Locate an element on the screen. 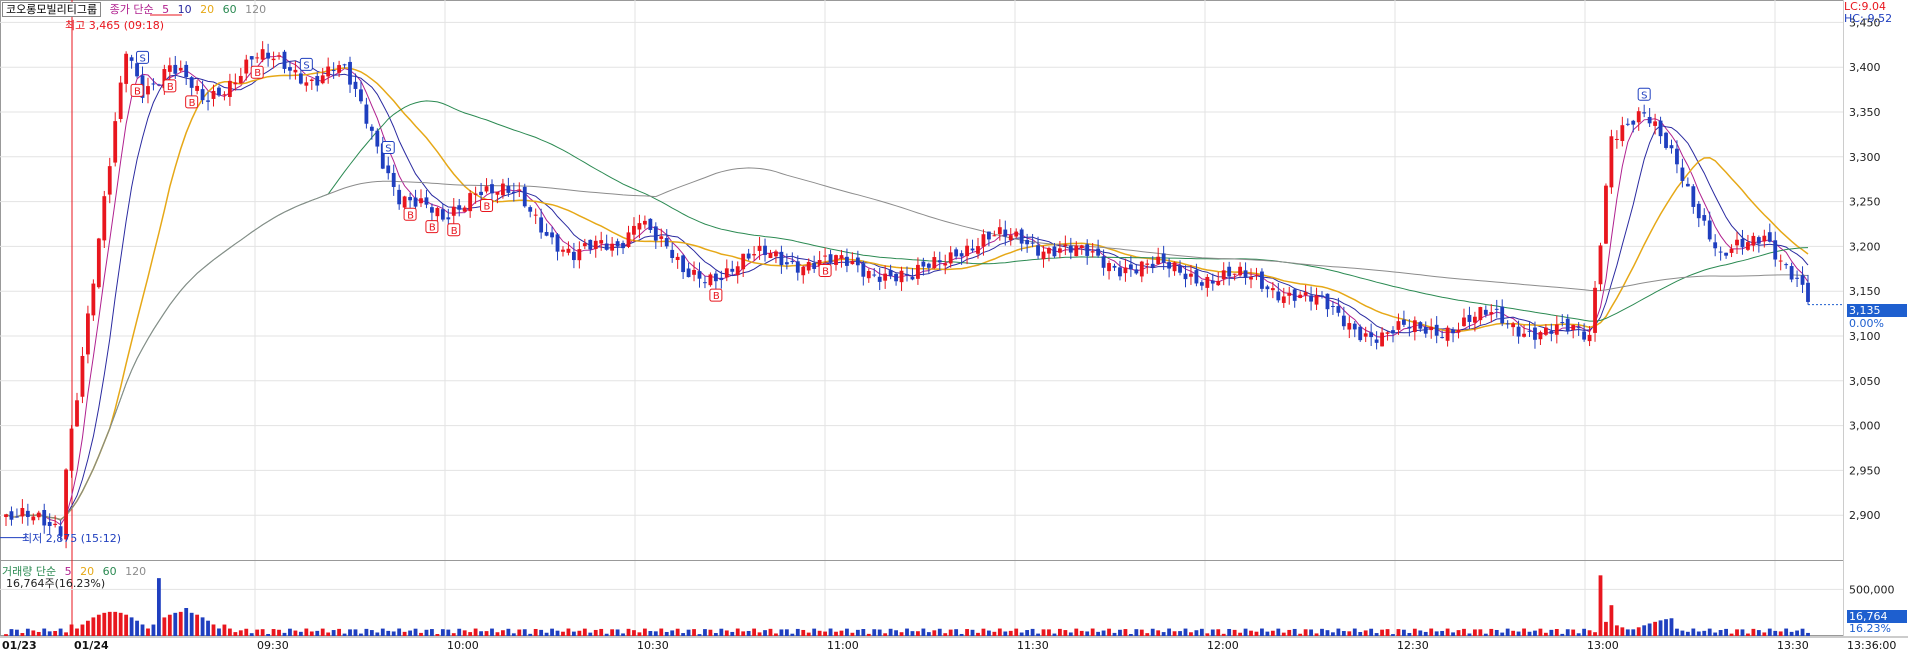 The height and width of the screenshot is (655, 1908). volume-bars is located at coordinates (907, 605).